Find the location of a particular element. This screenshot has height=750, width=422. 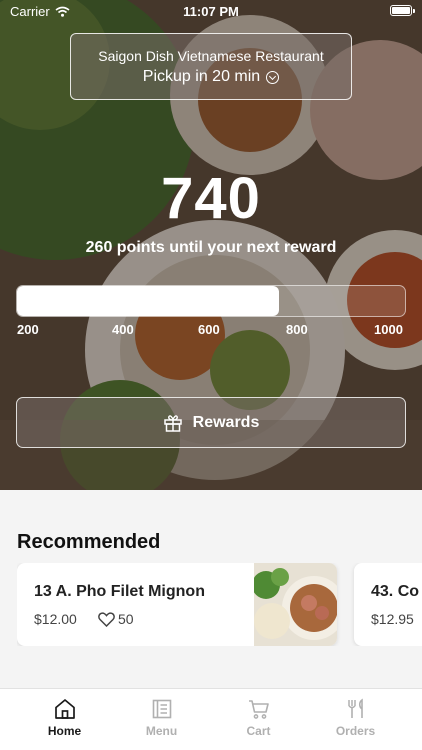

tab-home-label: Home is located at coordinates (64, 731).